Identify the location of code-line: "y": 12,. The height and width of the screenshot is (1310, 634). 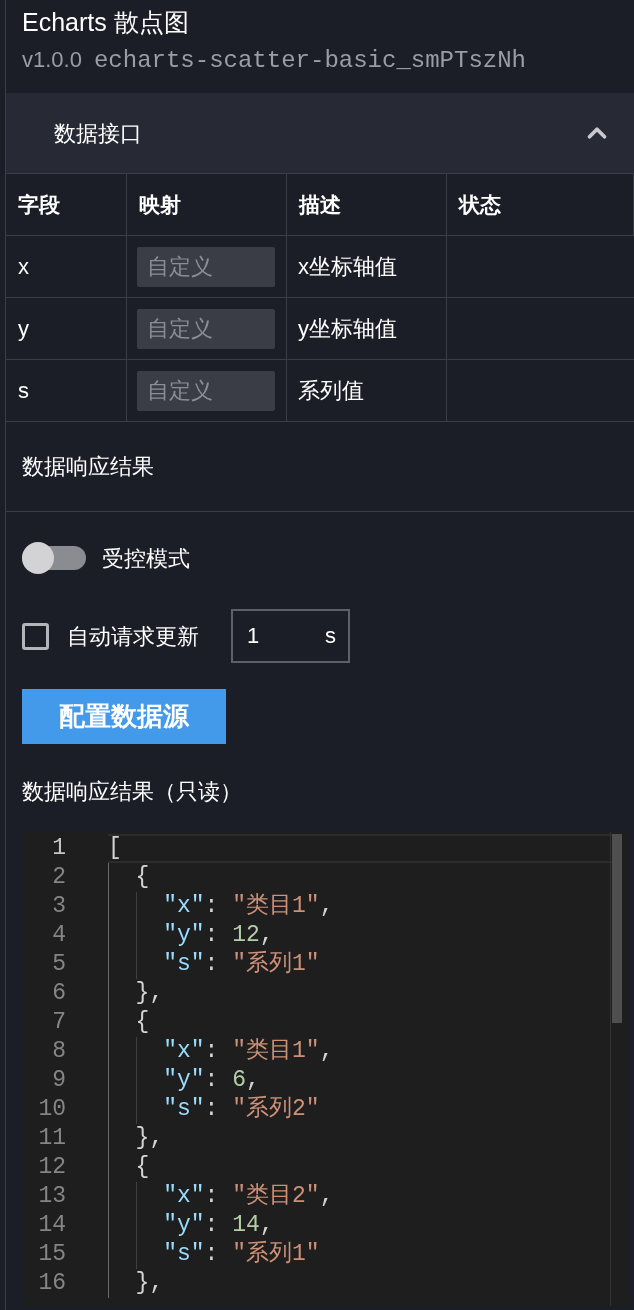
(218, 935).